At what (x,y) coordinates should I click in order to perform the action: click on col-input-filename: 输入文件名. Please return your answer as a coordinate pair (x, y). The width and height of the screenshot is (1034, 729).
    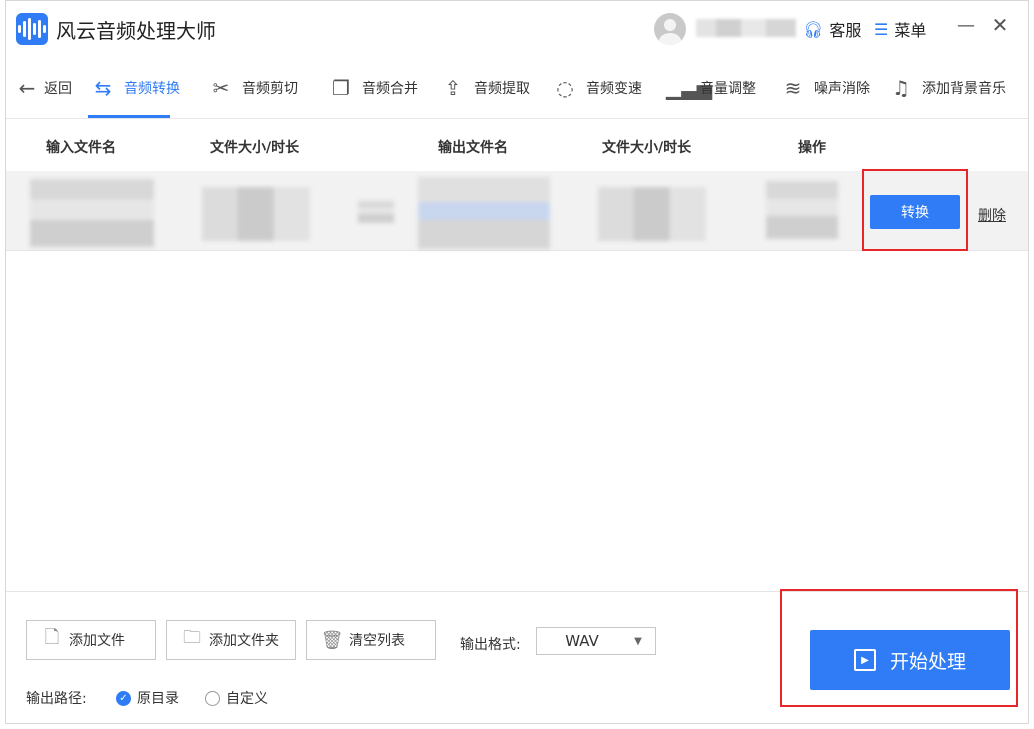
    Looking at the image, I should click on (81, 148).